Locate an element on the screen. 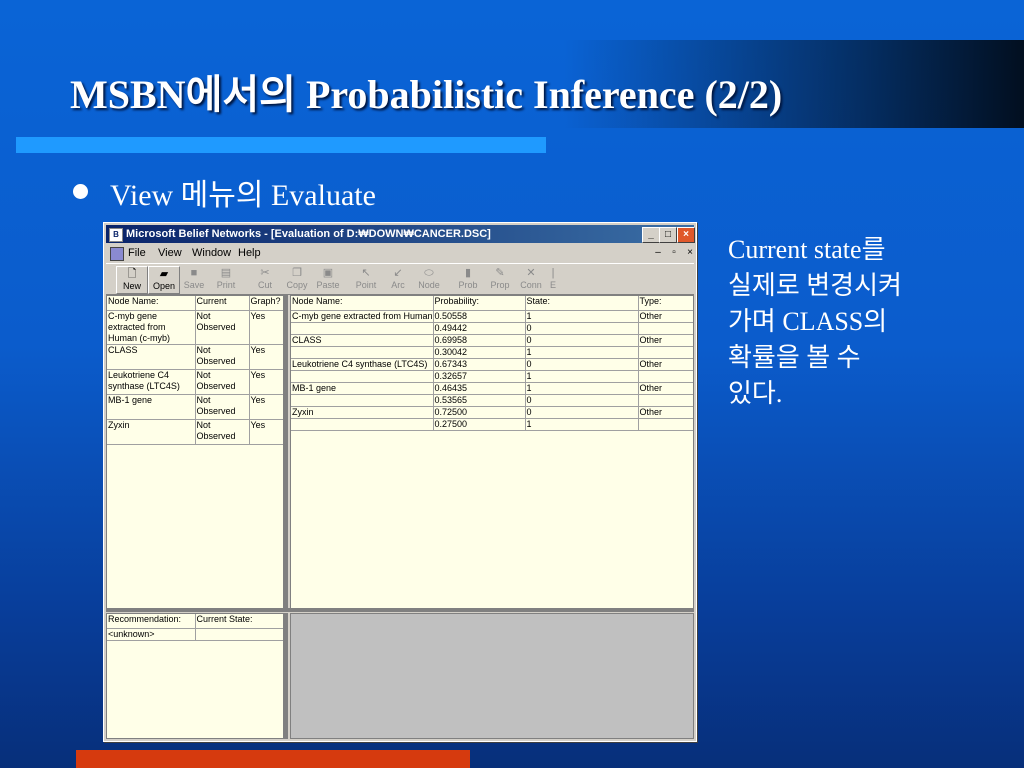 The width and height of the screenshot is (1024, 768). node-name-cell is located at coordinates (362, 376).